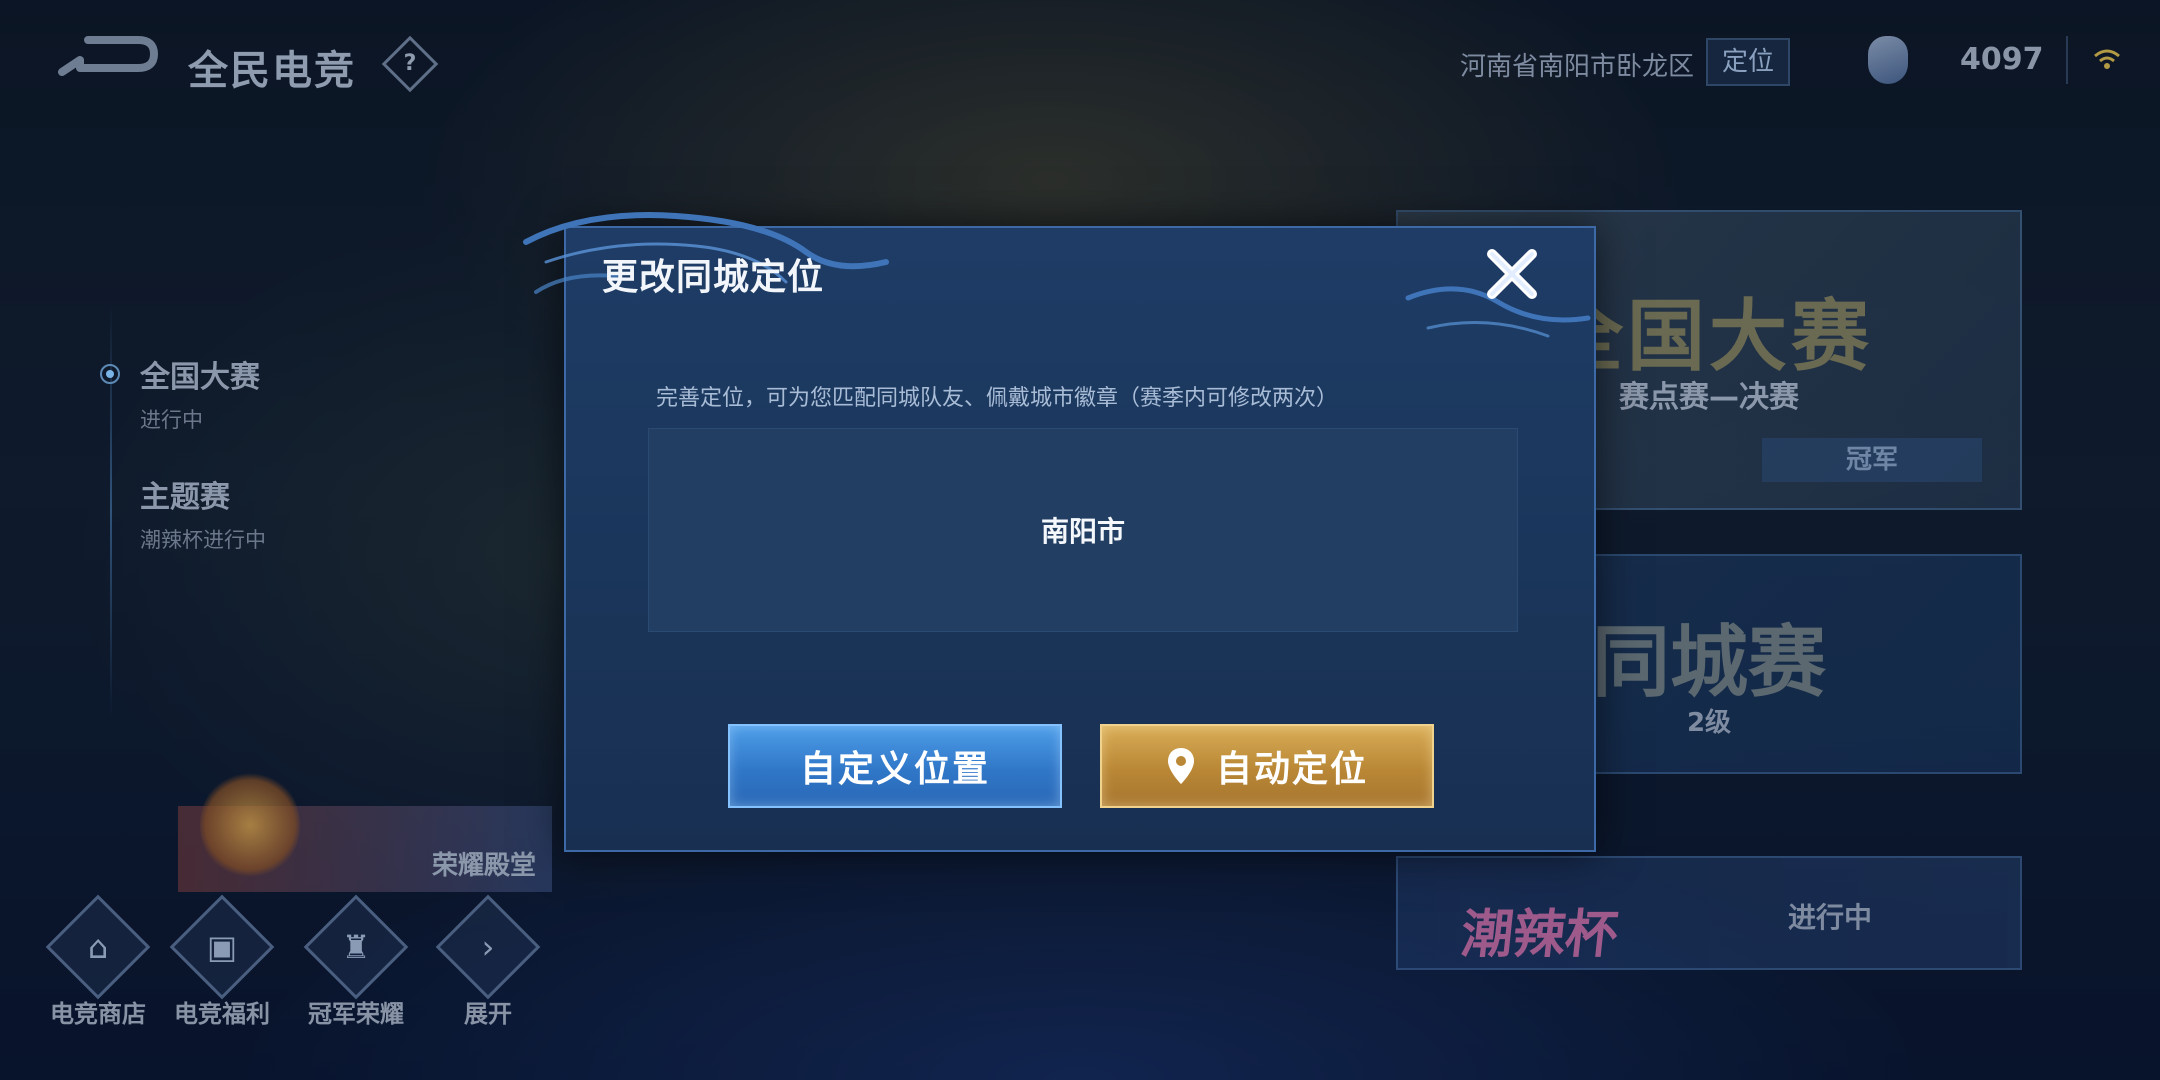 Image resolution: width=2160 pixels, height=1080 pixels. What do you see at coordinates (111, 510) in the screenshot?
I see `nav-track` at bounding box center [111, 510].